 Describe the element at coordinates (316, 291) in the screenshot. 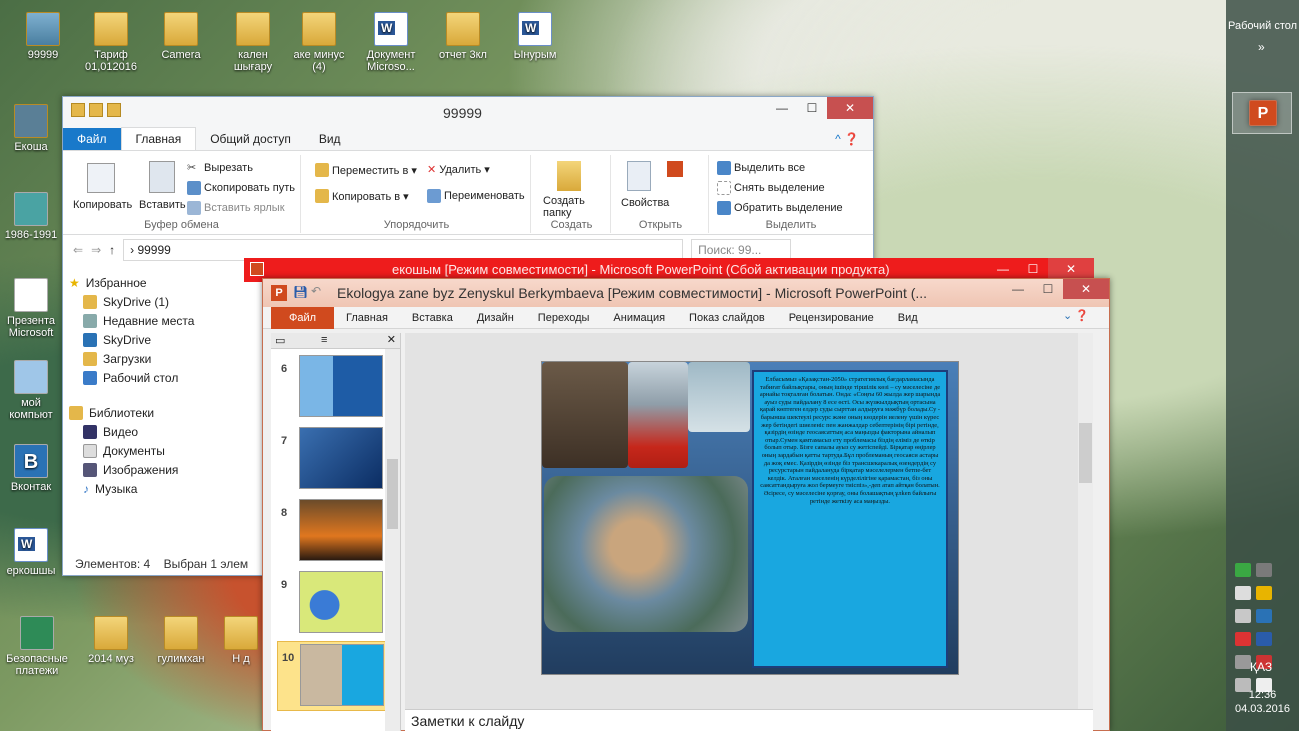

I see `undo-icon: ↶` at that location.